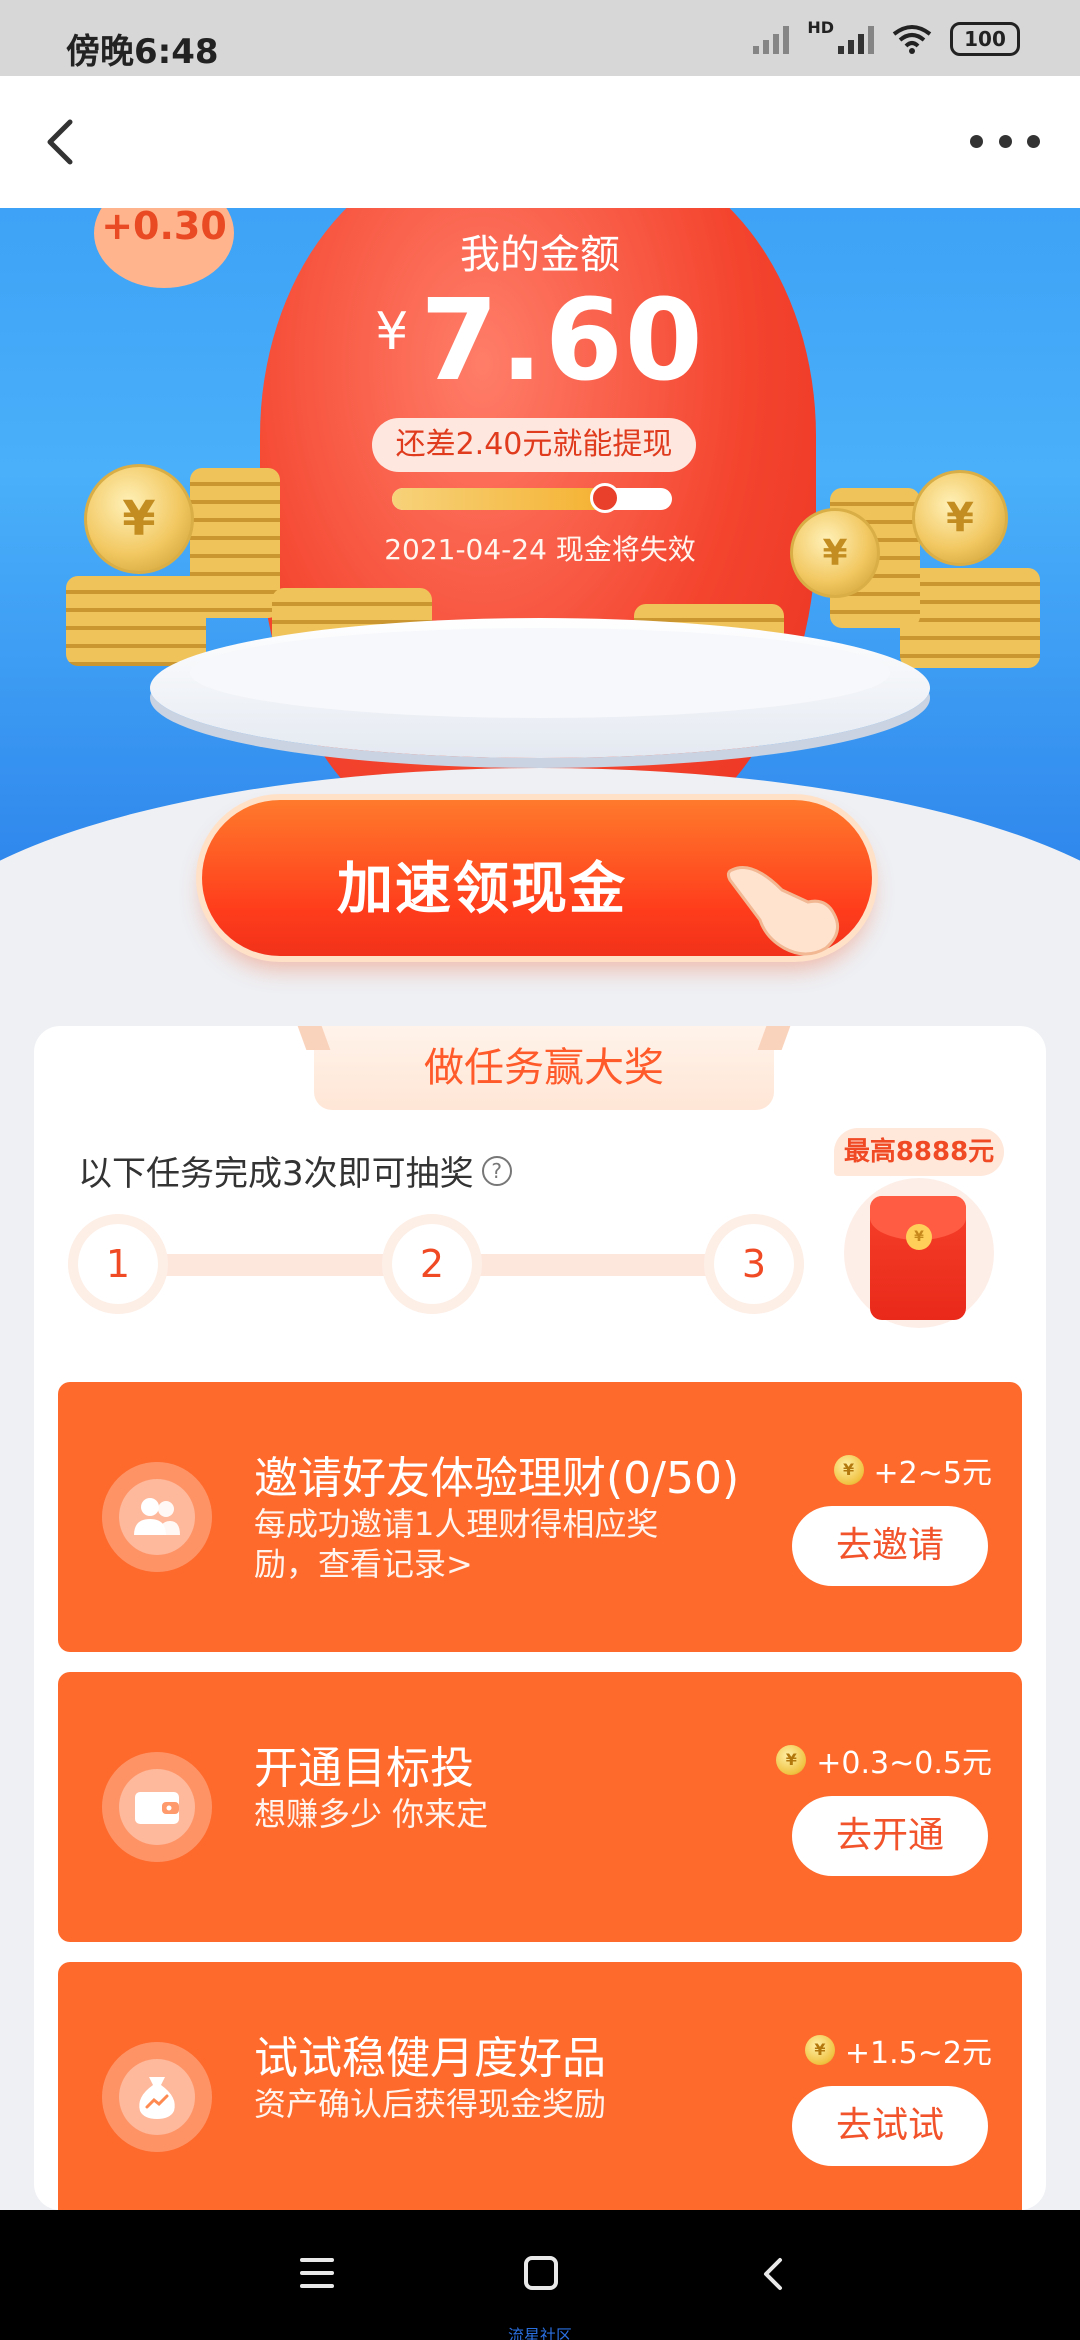 The image size is (1080, 2340). I want to click on task-reward: ¥ +1.5~2元, so click(898, 2050).